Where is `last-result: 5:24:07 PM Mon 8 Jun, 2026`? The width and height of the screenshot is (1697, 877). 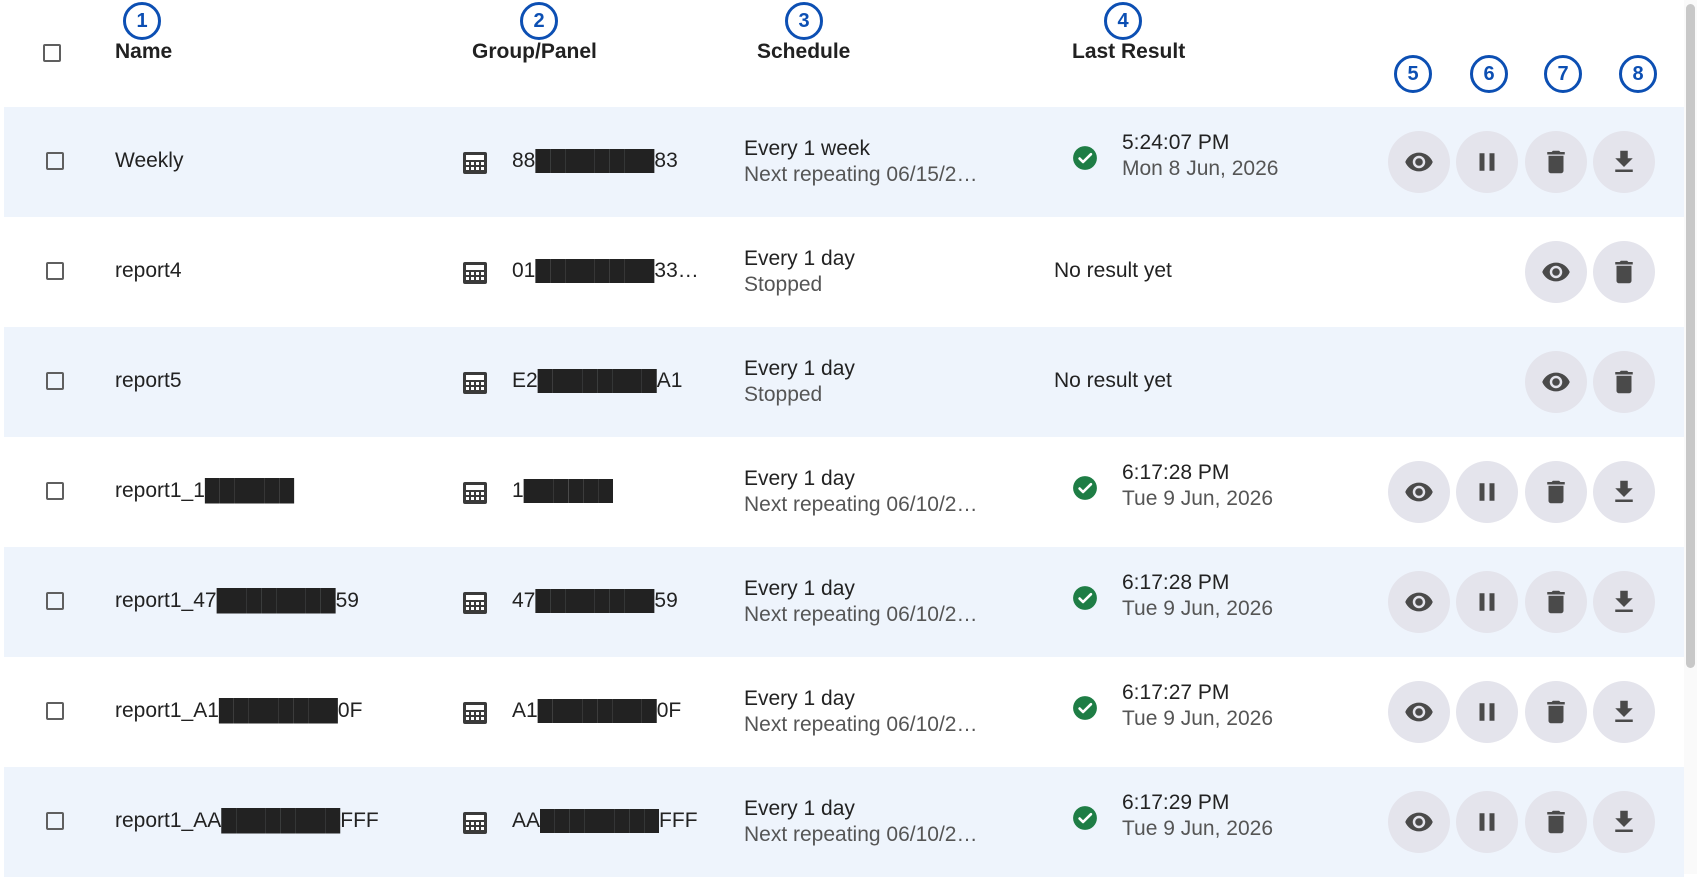 last-result: 5:24:07 PM Mon 8 Jun, 2026 is located at coordinates (1200, 156).